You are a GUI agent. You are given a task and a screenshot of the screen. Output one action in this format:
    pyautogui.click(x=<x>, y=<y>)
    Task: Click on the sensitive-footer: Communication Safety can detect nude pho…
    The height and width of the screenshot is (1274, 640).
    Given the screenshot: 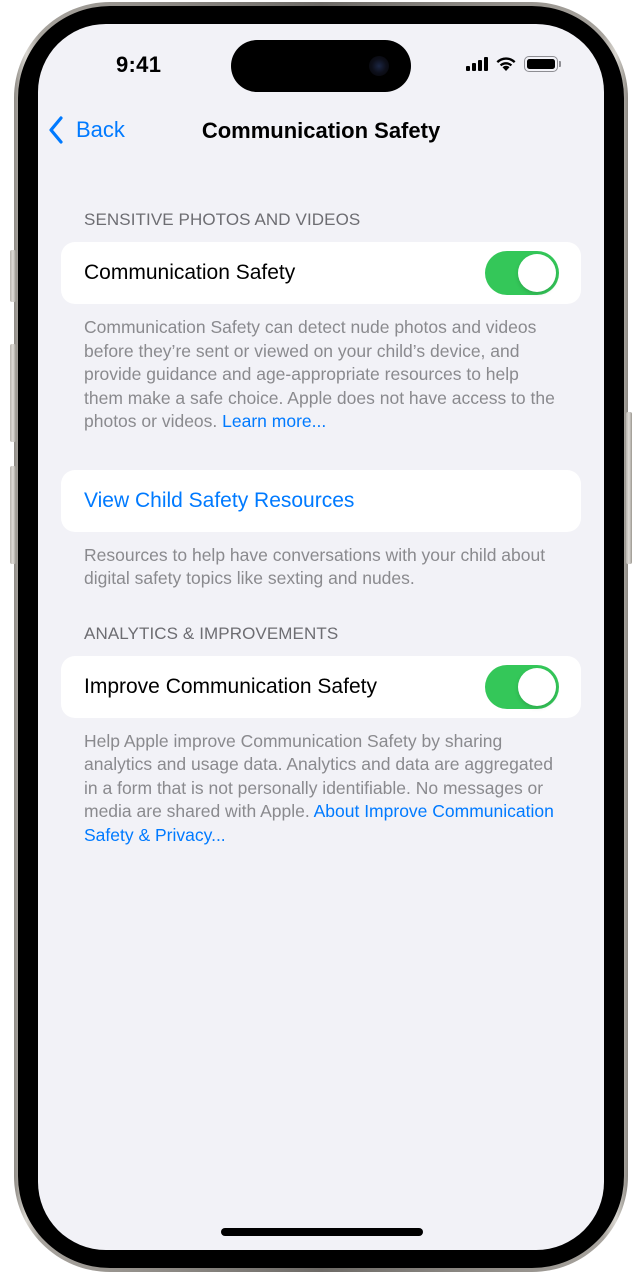 What is the action you would take?
    pyautogui.click(x=321, y=369)
    